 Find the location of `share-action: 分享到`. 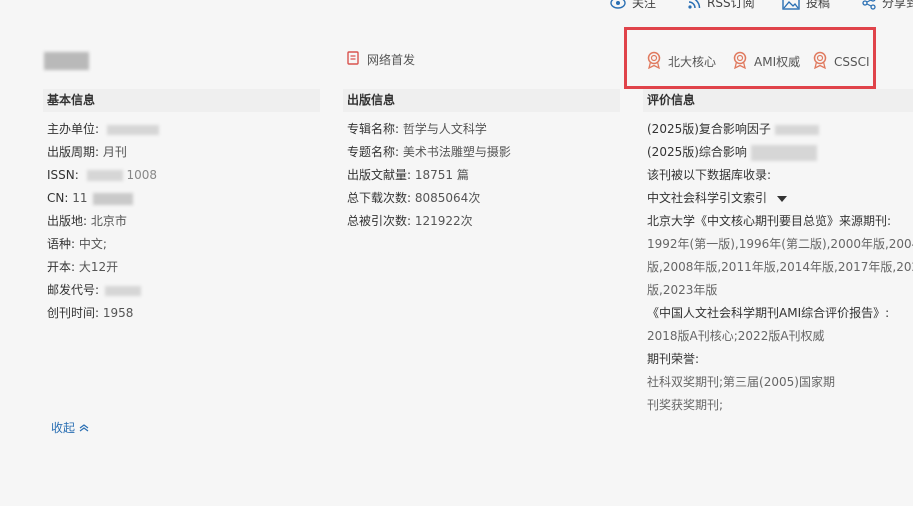

share-action: 分享到 is located at coordinates (887, 5).